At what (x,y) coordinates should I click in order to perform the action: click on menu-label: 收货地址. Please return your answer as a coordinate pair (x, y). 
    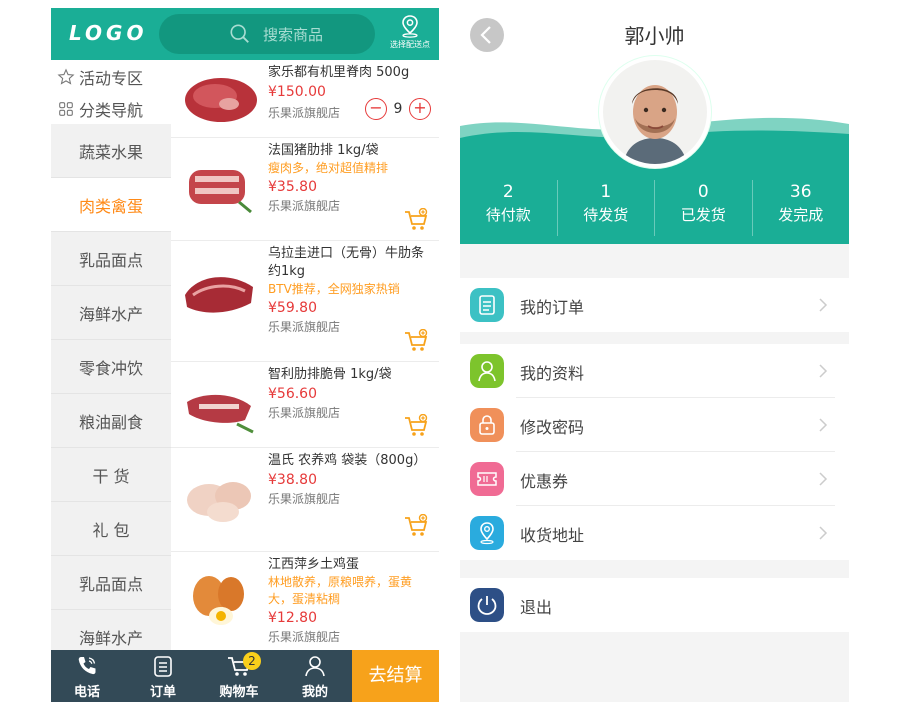
    Looking at the image, I should click on (552, 535).